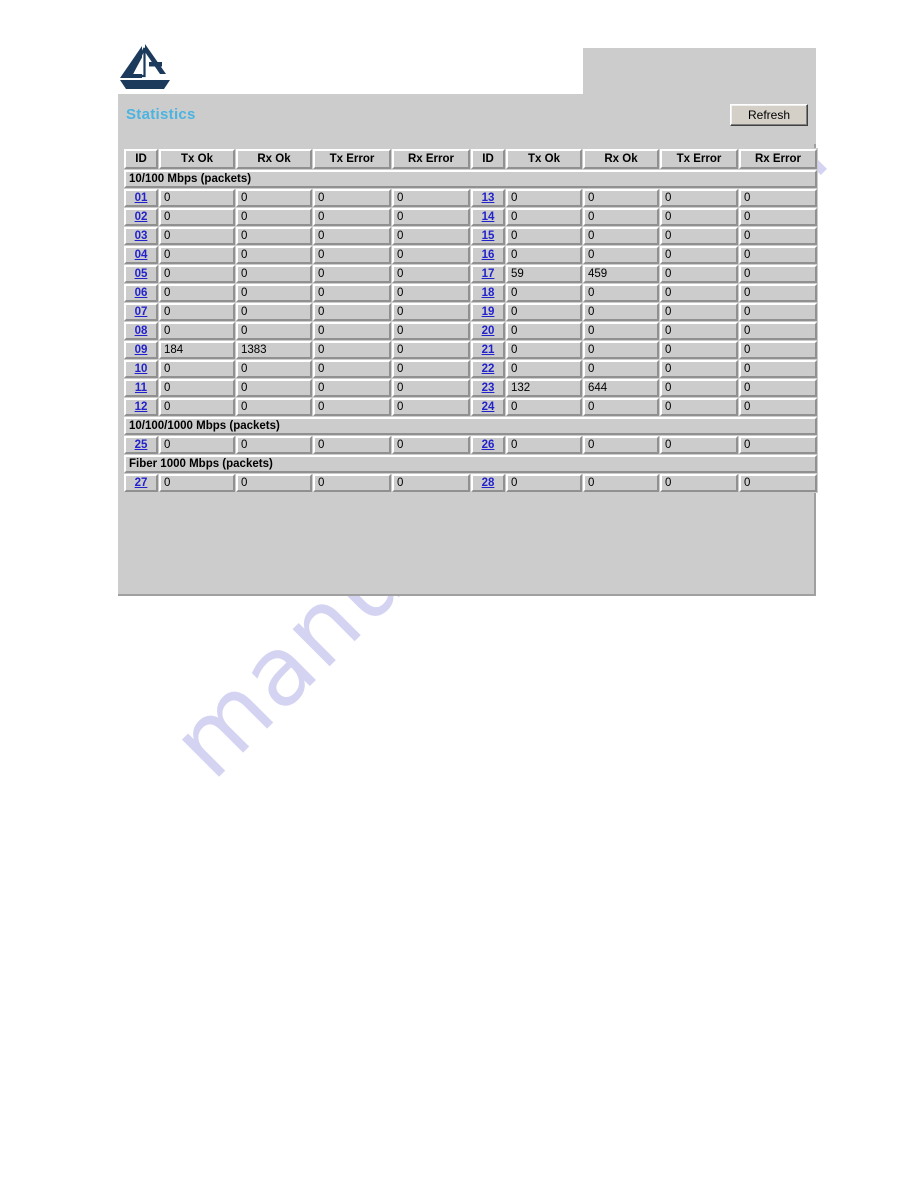  Describe the element at coordinates (621, 159) in the screenshot. I see `column-header-rx-ok-right: Rx Ok` at that location.